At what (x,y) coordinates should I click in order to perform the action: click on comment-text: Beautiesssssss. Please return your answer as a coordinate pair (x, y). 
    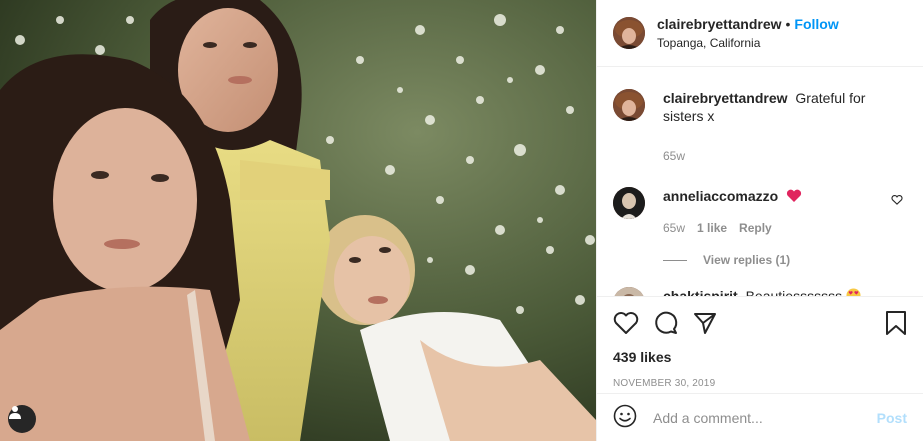
    Looking at the image, I should click on (794, 292).